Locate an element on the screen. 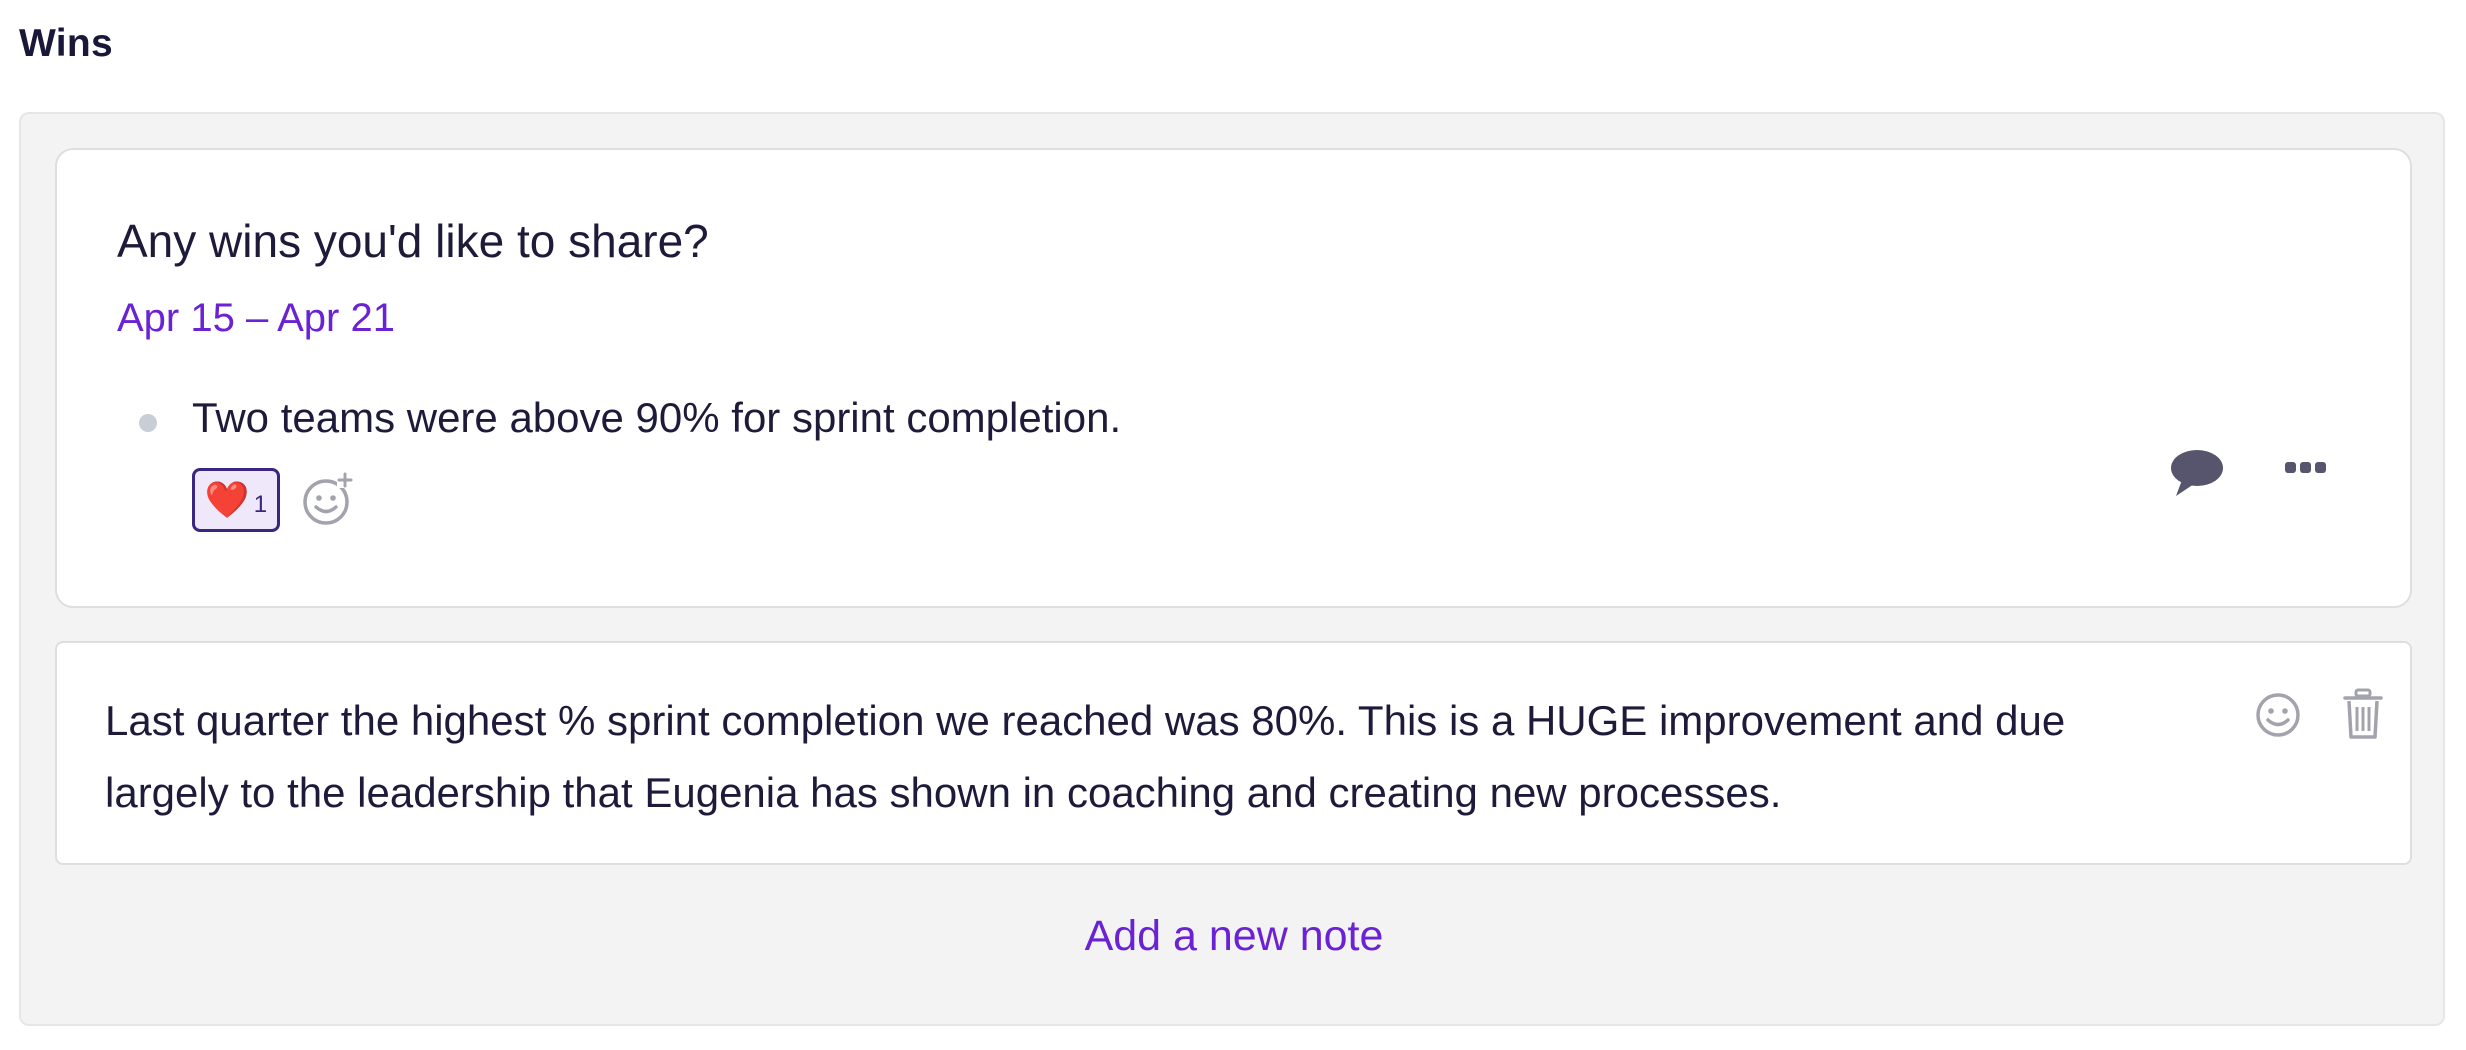 This screenshot has width=2466, height=1050. question-text: Any wins you'd like to share? is located at coordinates (413, 241).